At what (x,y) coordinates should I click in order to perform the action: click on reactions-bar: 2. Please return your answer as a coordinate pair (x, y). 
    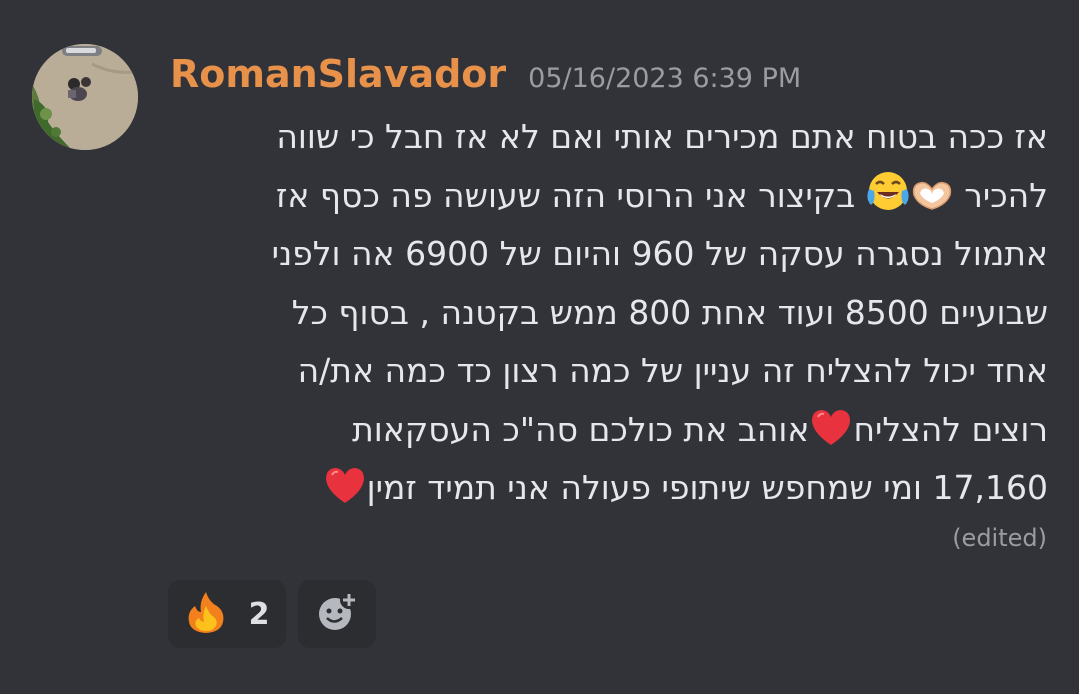
    Looking at the image, I should click on (272, 614).